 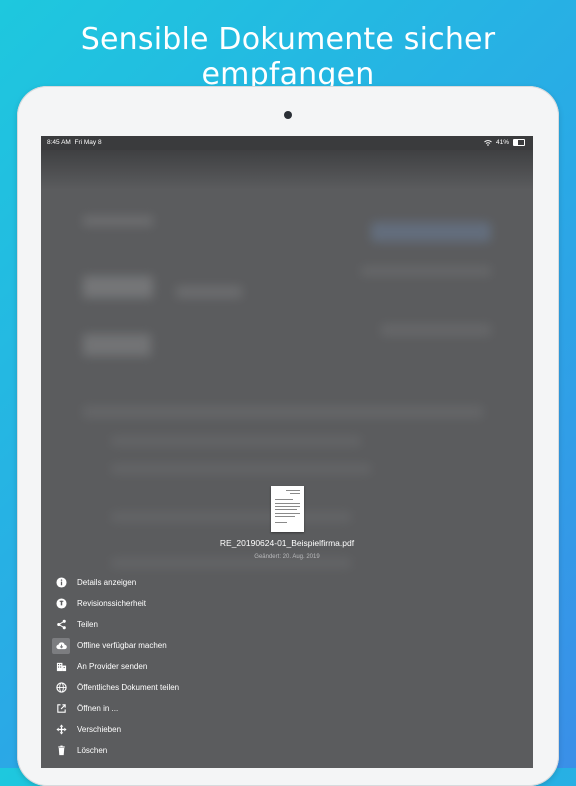 What do you see at coordinates (488, 142) in the screenshot?
I see `wifi-icon` at bounding box center [488, 142].